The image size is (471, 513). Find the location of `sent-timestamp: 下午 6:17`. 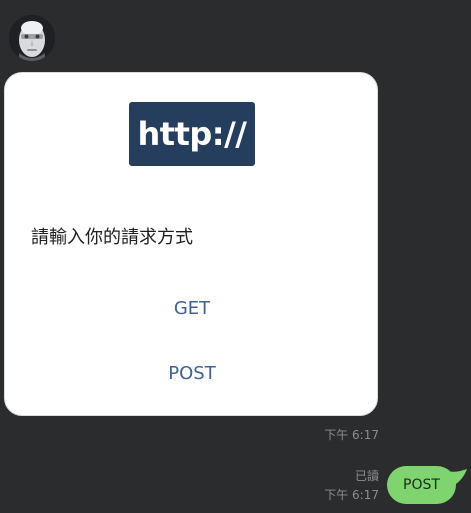

sent-timestamp: 下午 6:17 is located at coordinates (351, 495).